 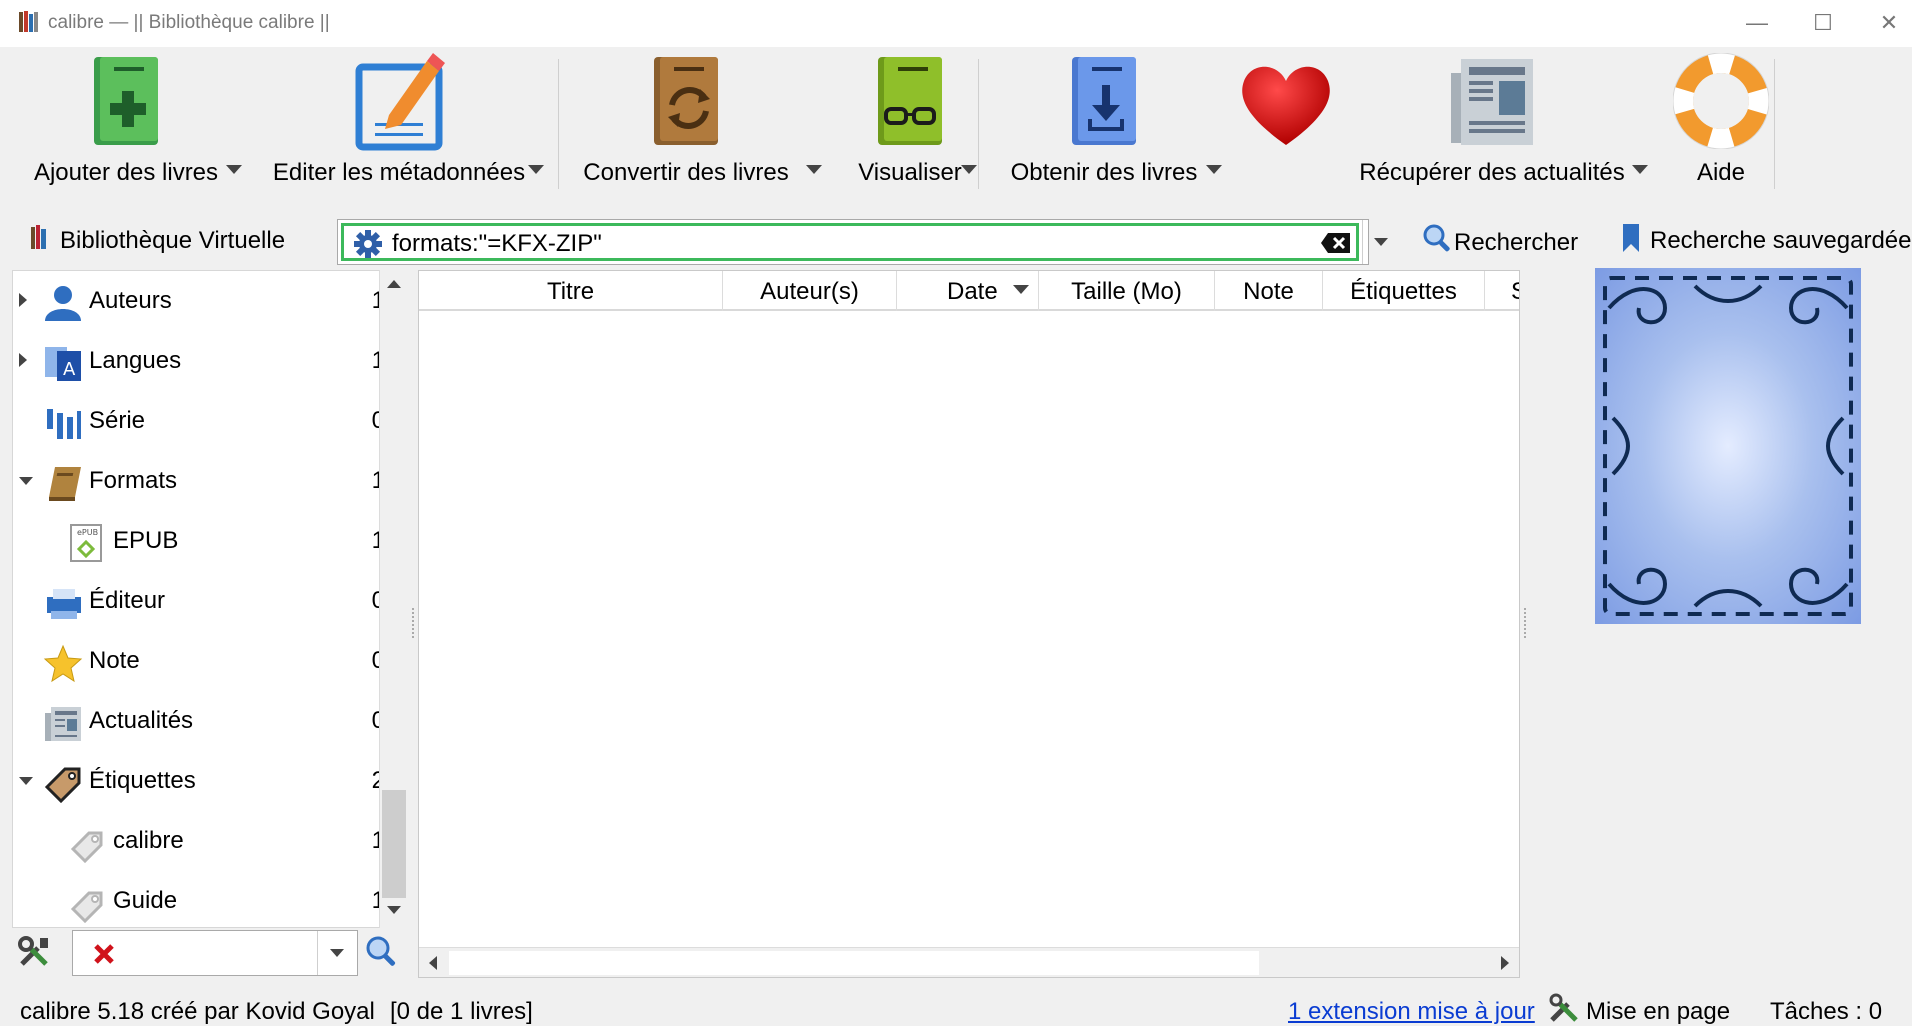 What do you see at coordinates (1631, 238) in the screenshot?
I see `bookmark-icon` at bounding box center [1631, 238].